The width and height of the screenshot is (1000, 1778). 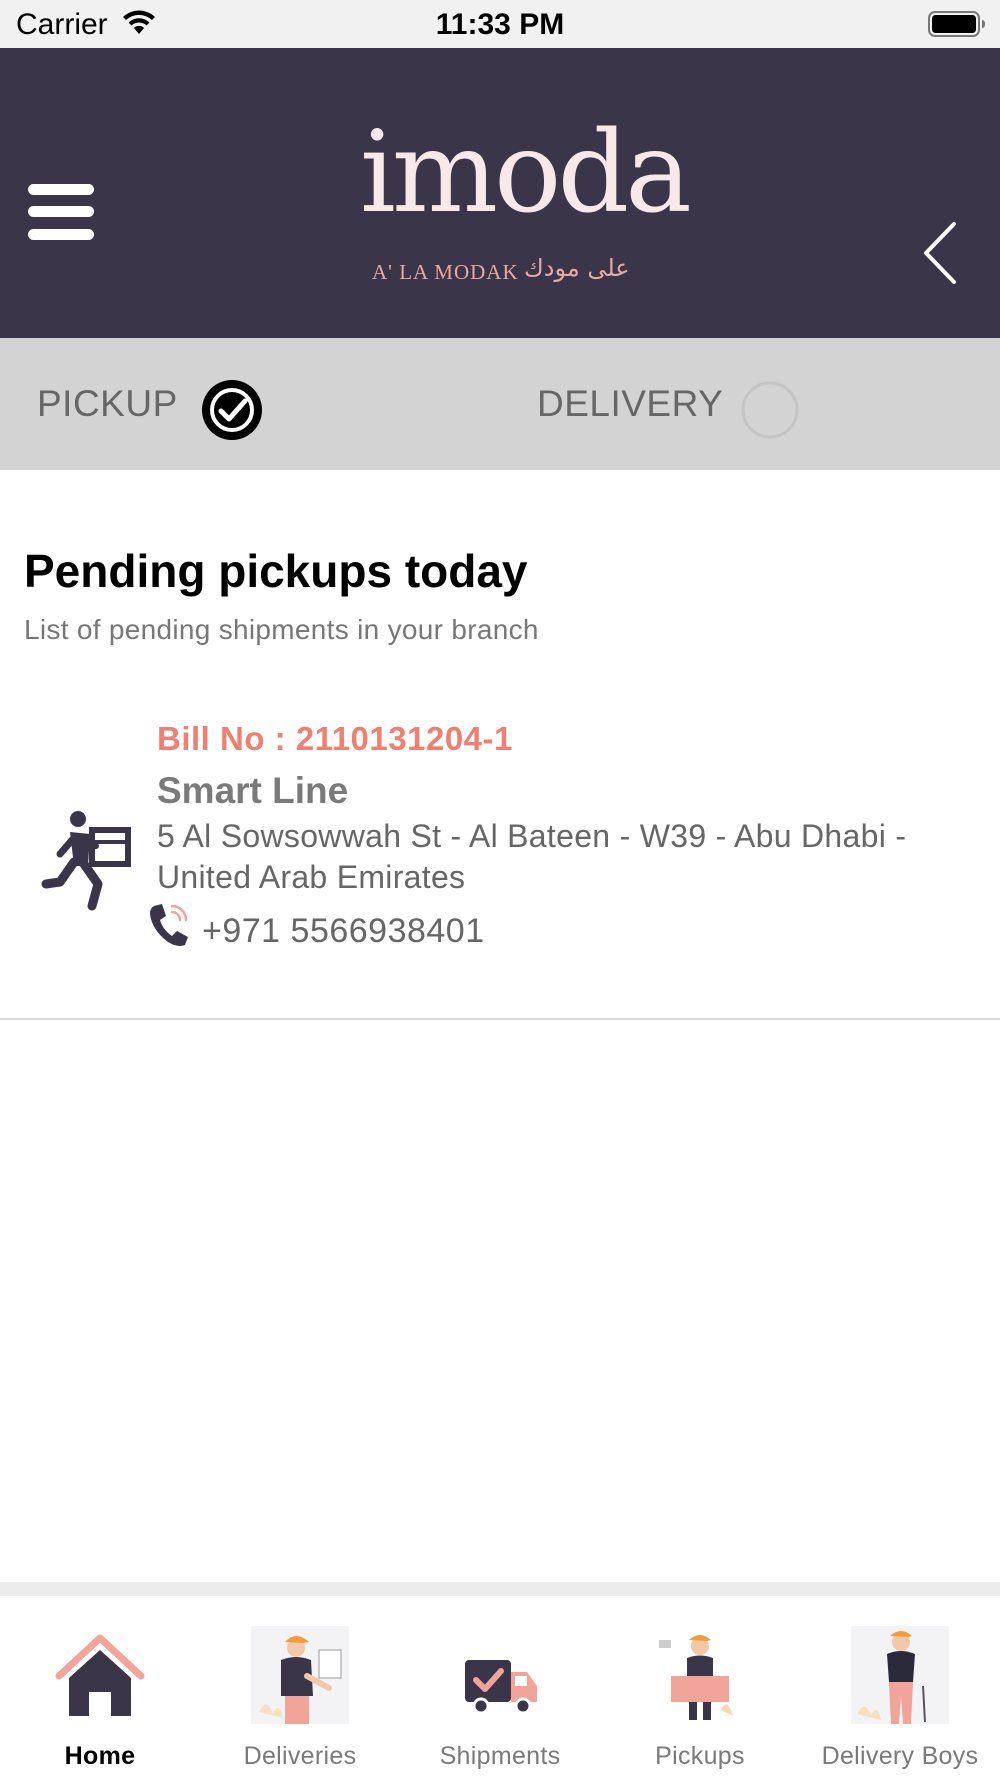 What do you see at coordinates (281, 629) in the screenshot?
I see `page-subtitle: List of pending shipments in your branch` at bounding box center [281, 629].